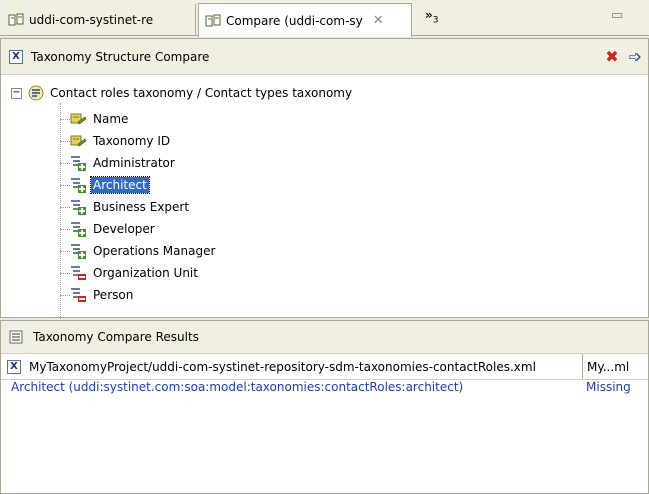  I want to click on tree-node-label: Name, so click(111, 119).